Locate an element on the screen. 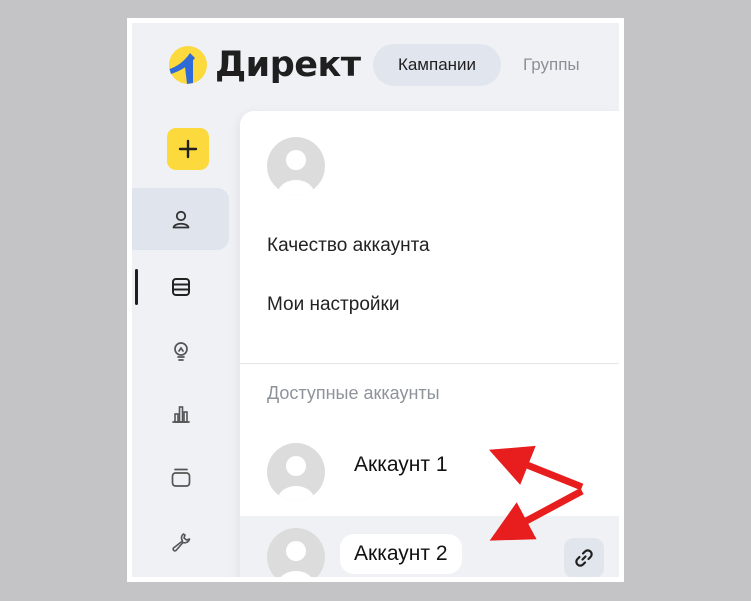  yandex-direct-logo-icon is located at coordinates (188, 65).